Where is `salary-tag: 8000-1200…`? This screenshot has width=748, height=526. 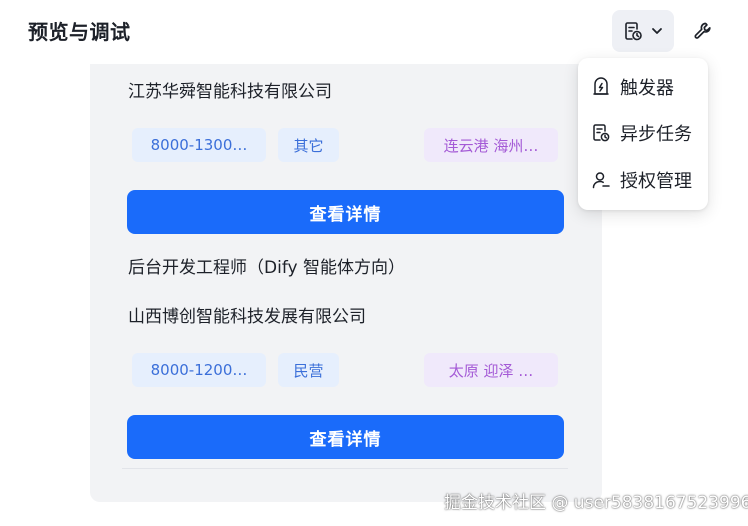
salary-tag: 8000-1200… is located at coordinates (199, 370).